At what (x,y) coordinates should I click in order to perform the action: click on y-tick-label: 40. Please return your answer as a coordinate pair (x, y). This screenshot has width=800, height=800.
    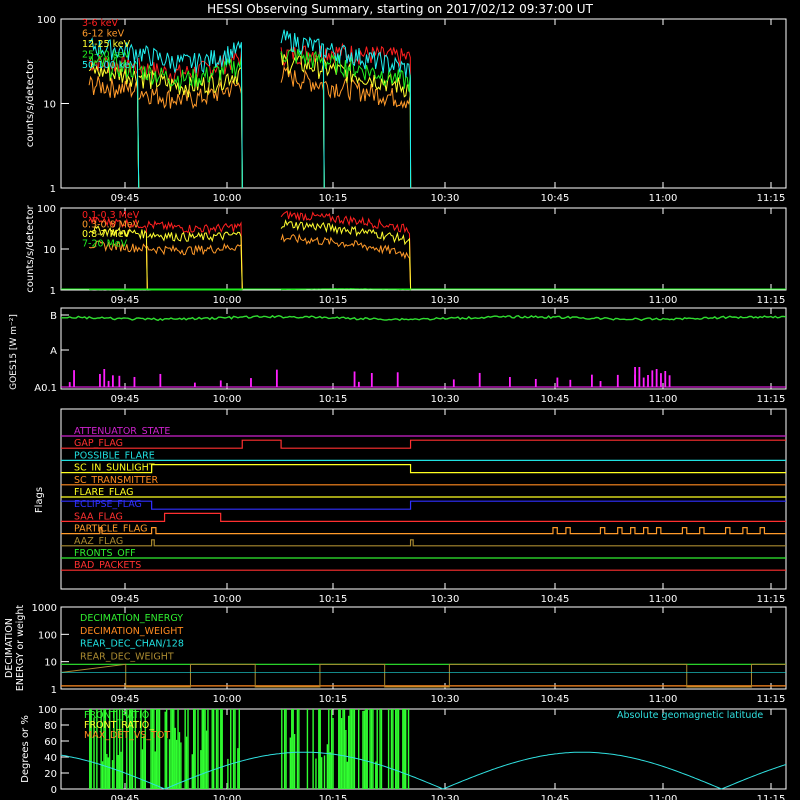
    Looking at the image, I should click on (50, 758).